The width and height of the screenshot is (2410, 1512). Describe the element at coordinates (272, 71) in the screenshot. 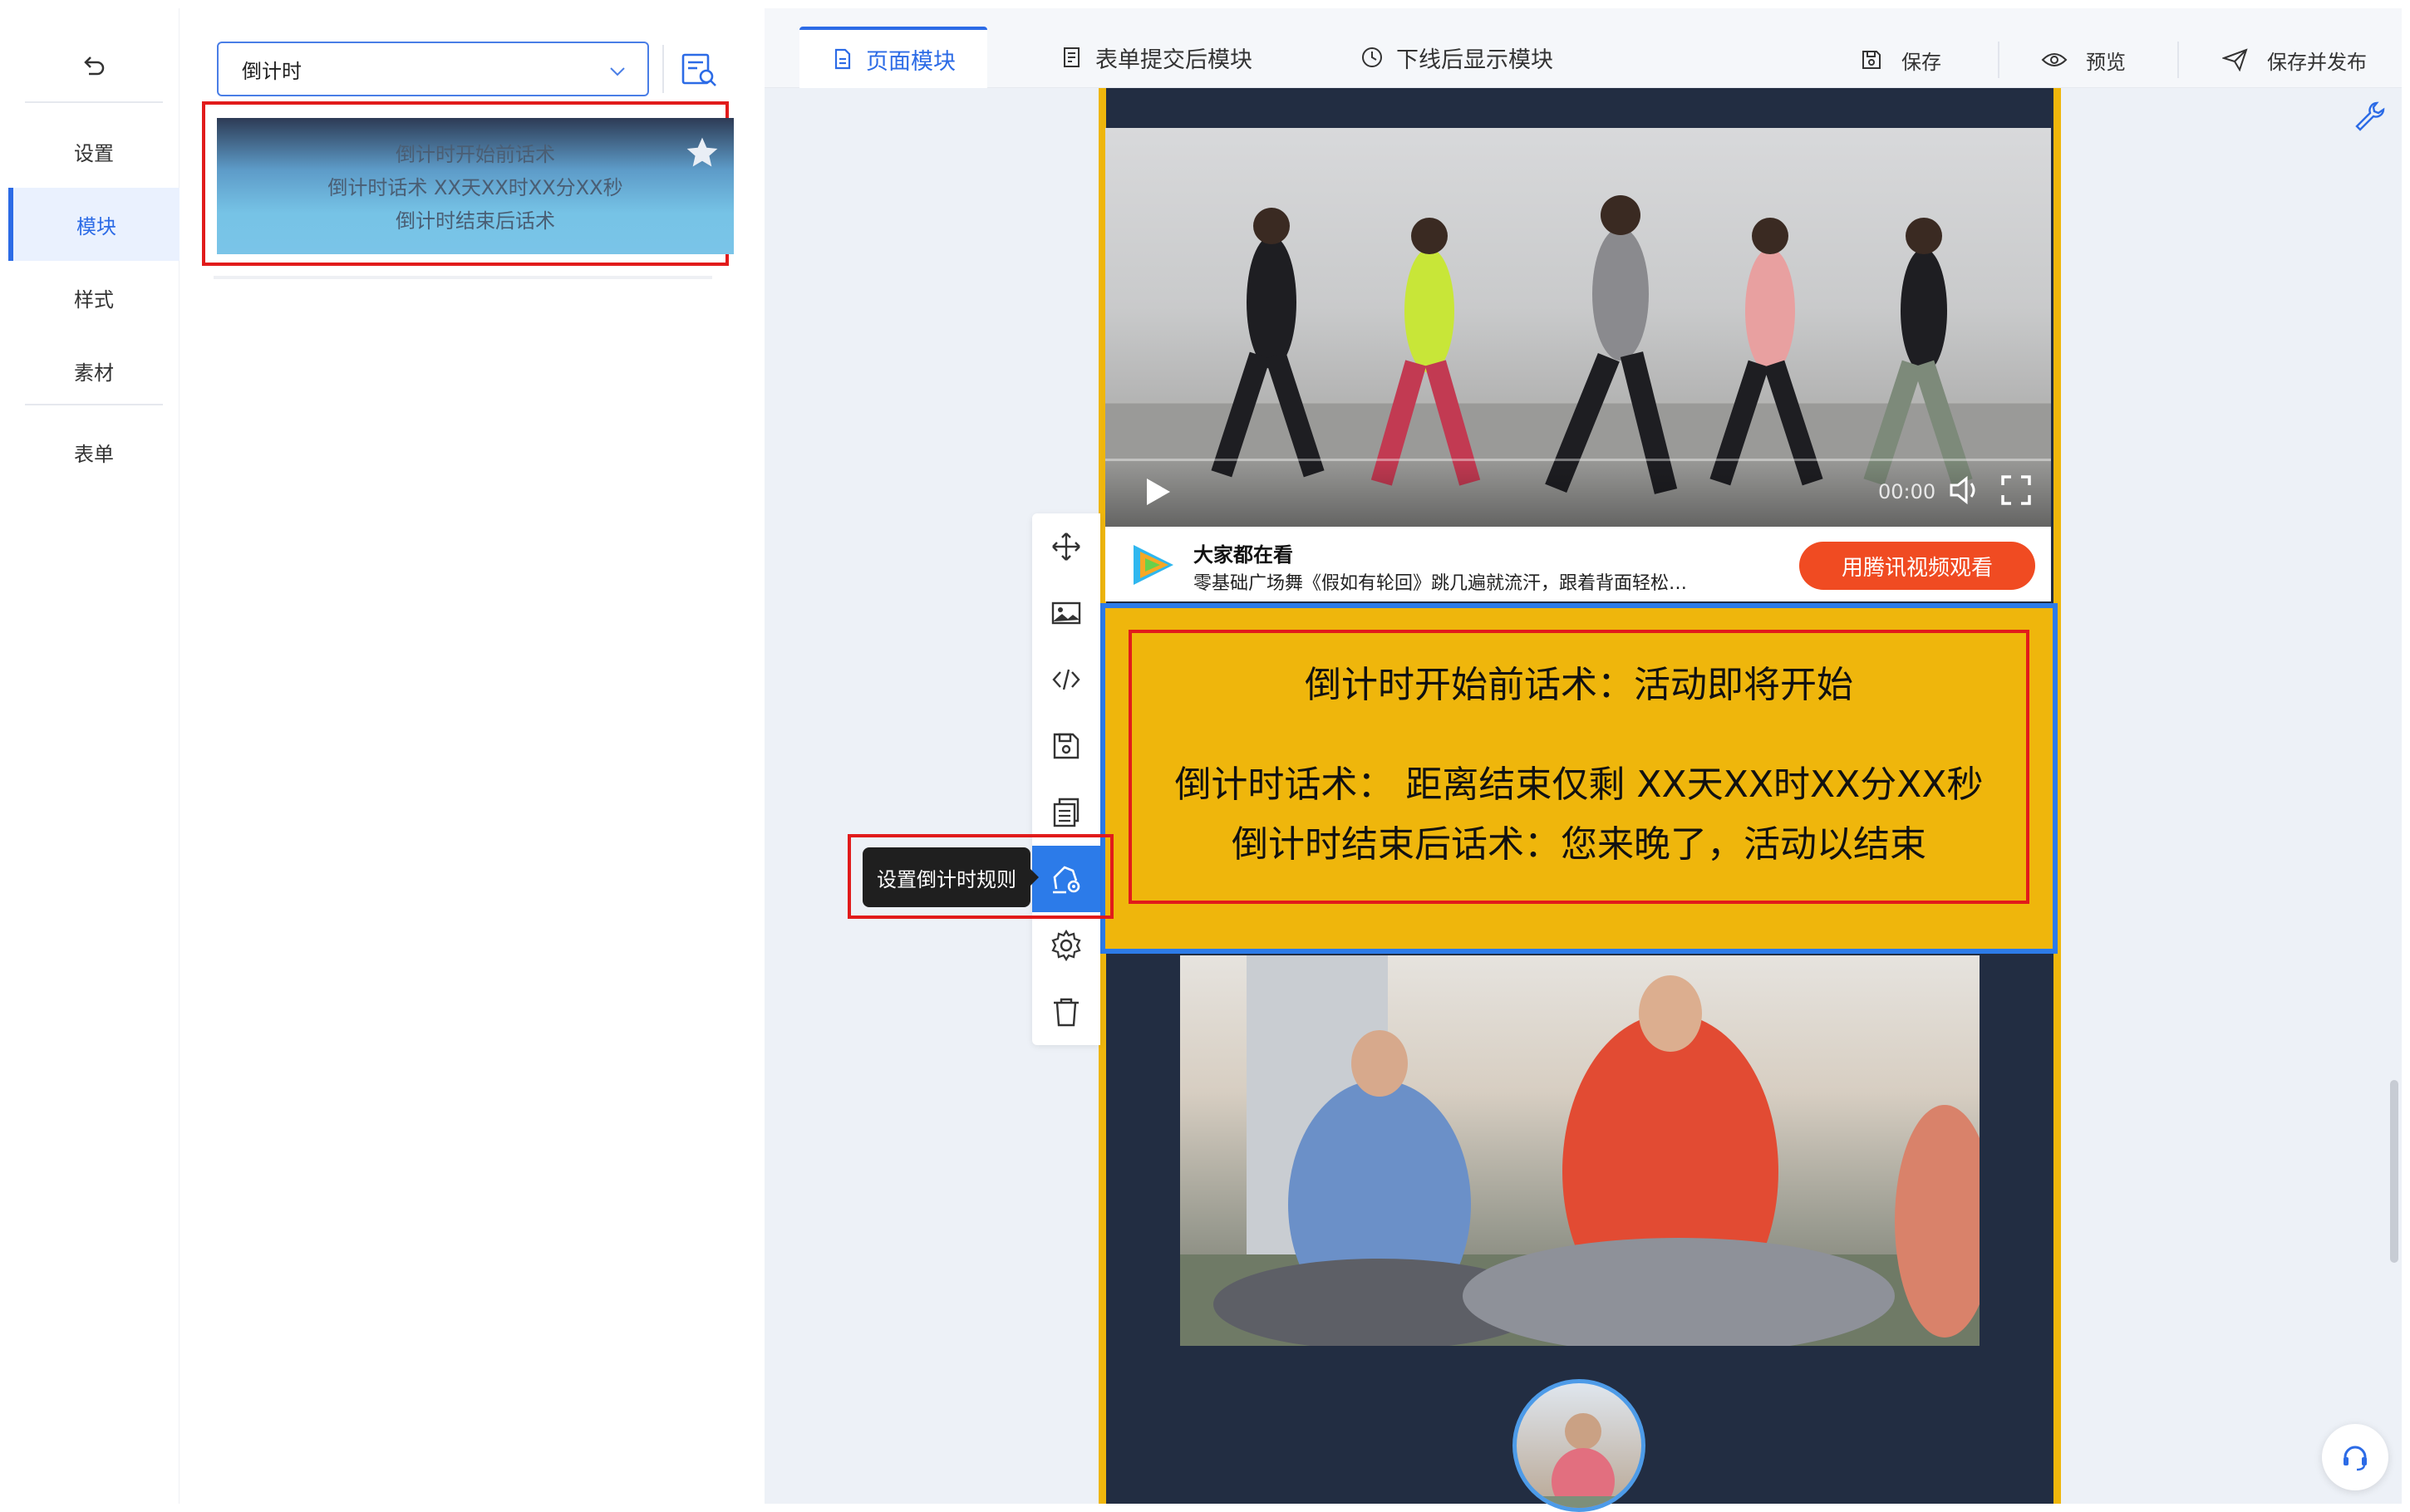

I see `module-select-value: 倒计时` at that location.